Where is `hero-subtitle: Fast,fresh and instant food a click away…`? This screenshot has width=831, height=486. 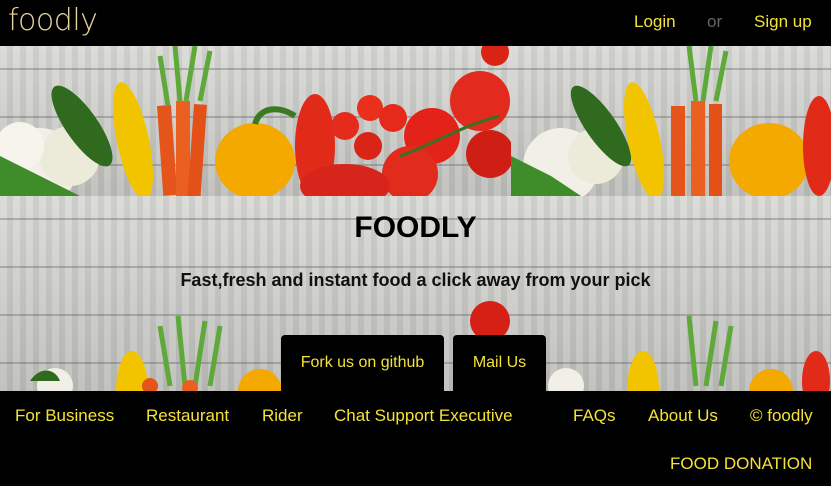
hero-subtitle: Fast,fresh and instant food a click away… is located at coordinates (415, 280).